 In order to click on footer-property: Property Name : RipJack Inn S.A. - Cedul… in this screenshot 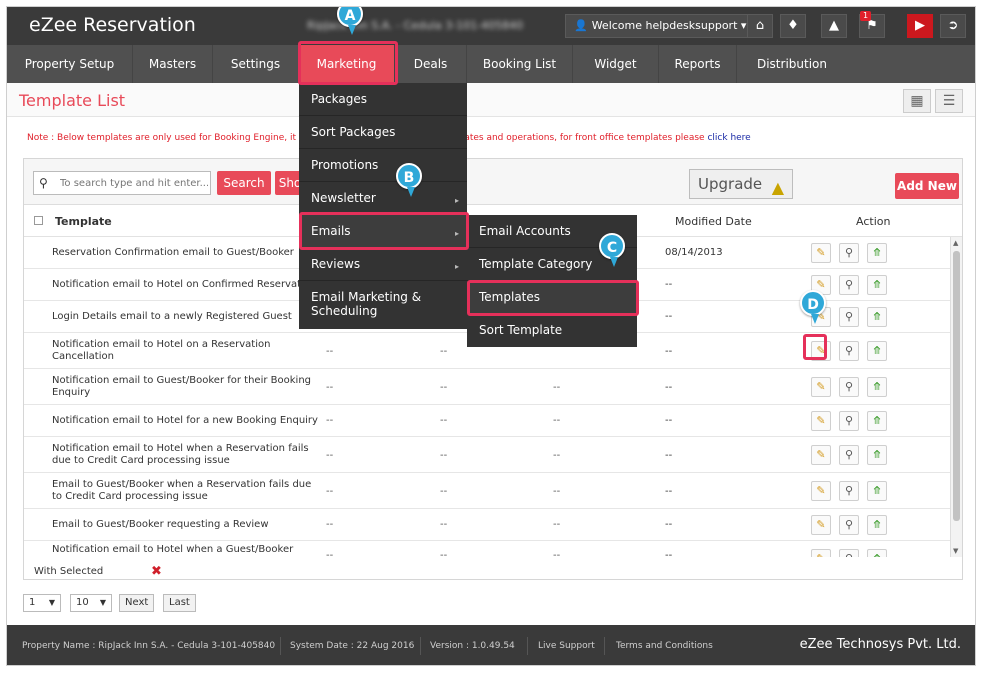, I will do `click(149, 646)`.